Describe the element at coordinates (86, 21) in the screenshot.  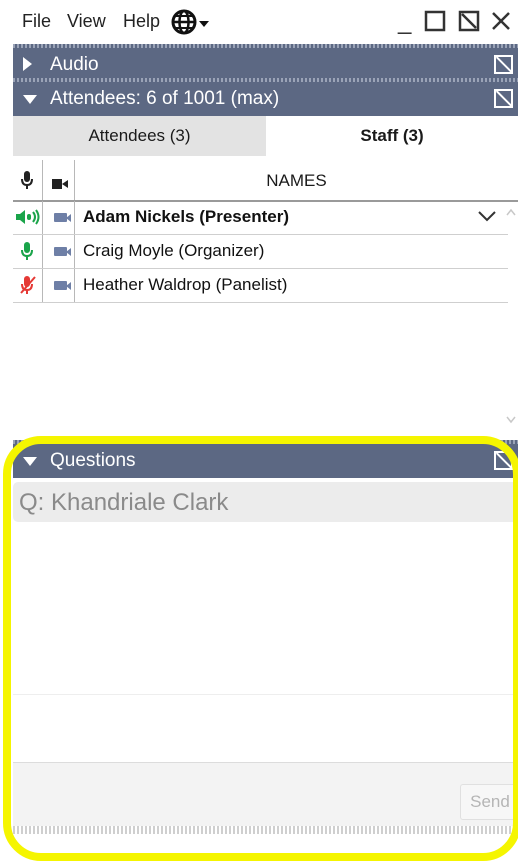
I see `menu-view: View` at that location.